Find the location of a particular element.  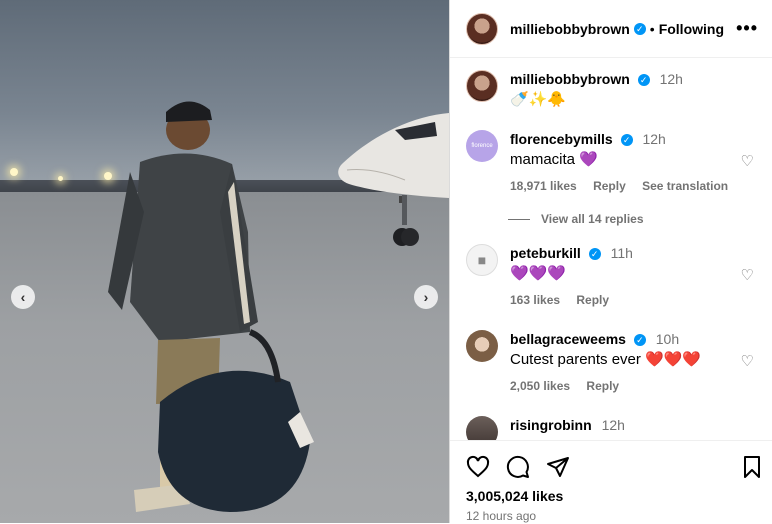

post-actions: 3,005,024 likes 12 hours ago is located at coordinates (611, 482).